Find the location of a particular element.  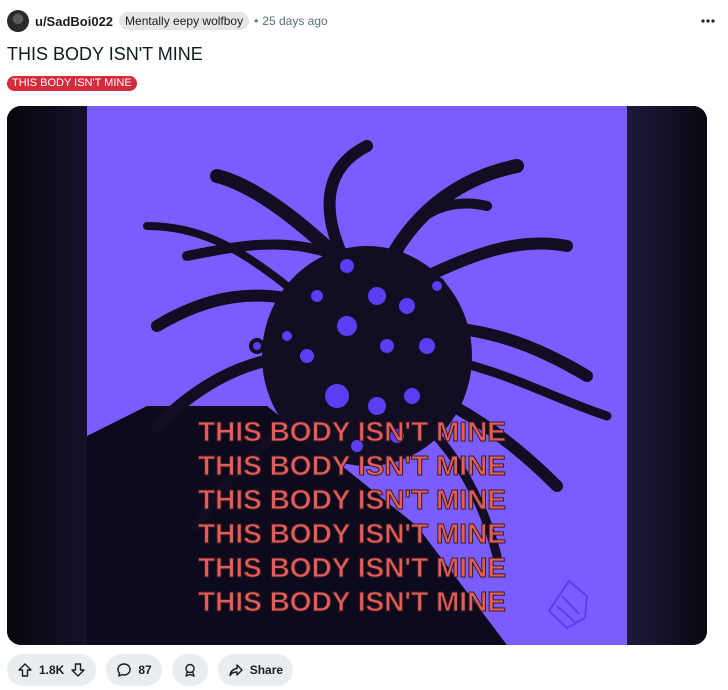

image-text-line-2: THIS BODY ISN'T MINE is located at coordinates (352, 465).